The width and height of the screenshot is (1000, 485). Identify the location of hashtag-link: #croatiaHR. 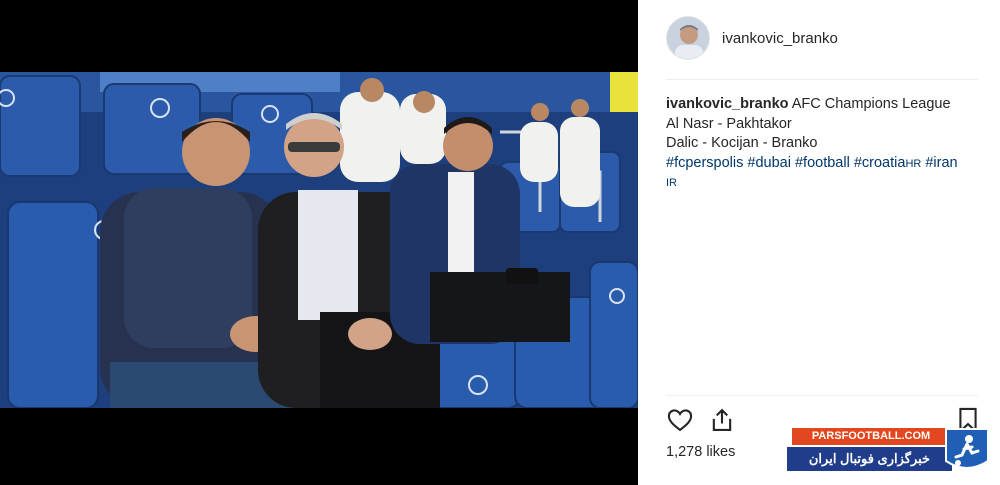
(887, 163).